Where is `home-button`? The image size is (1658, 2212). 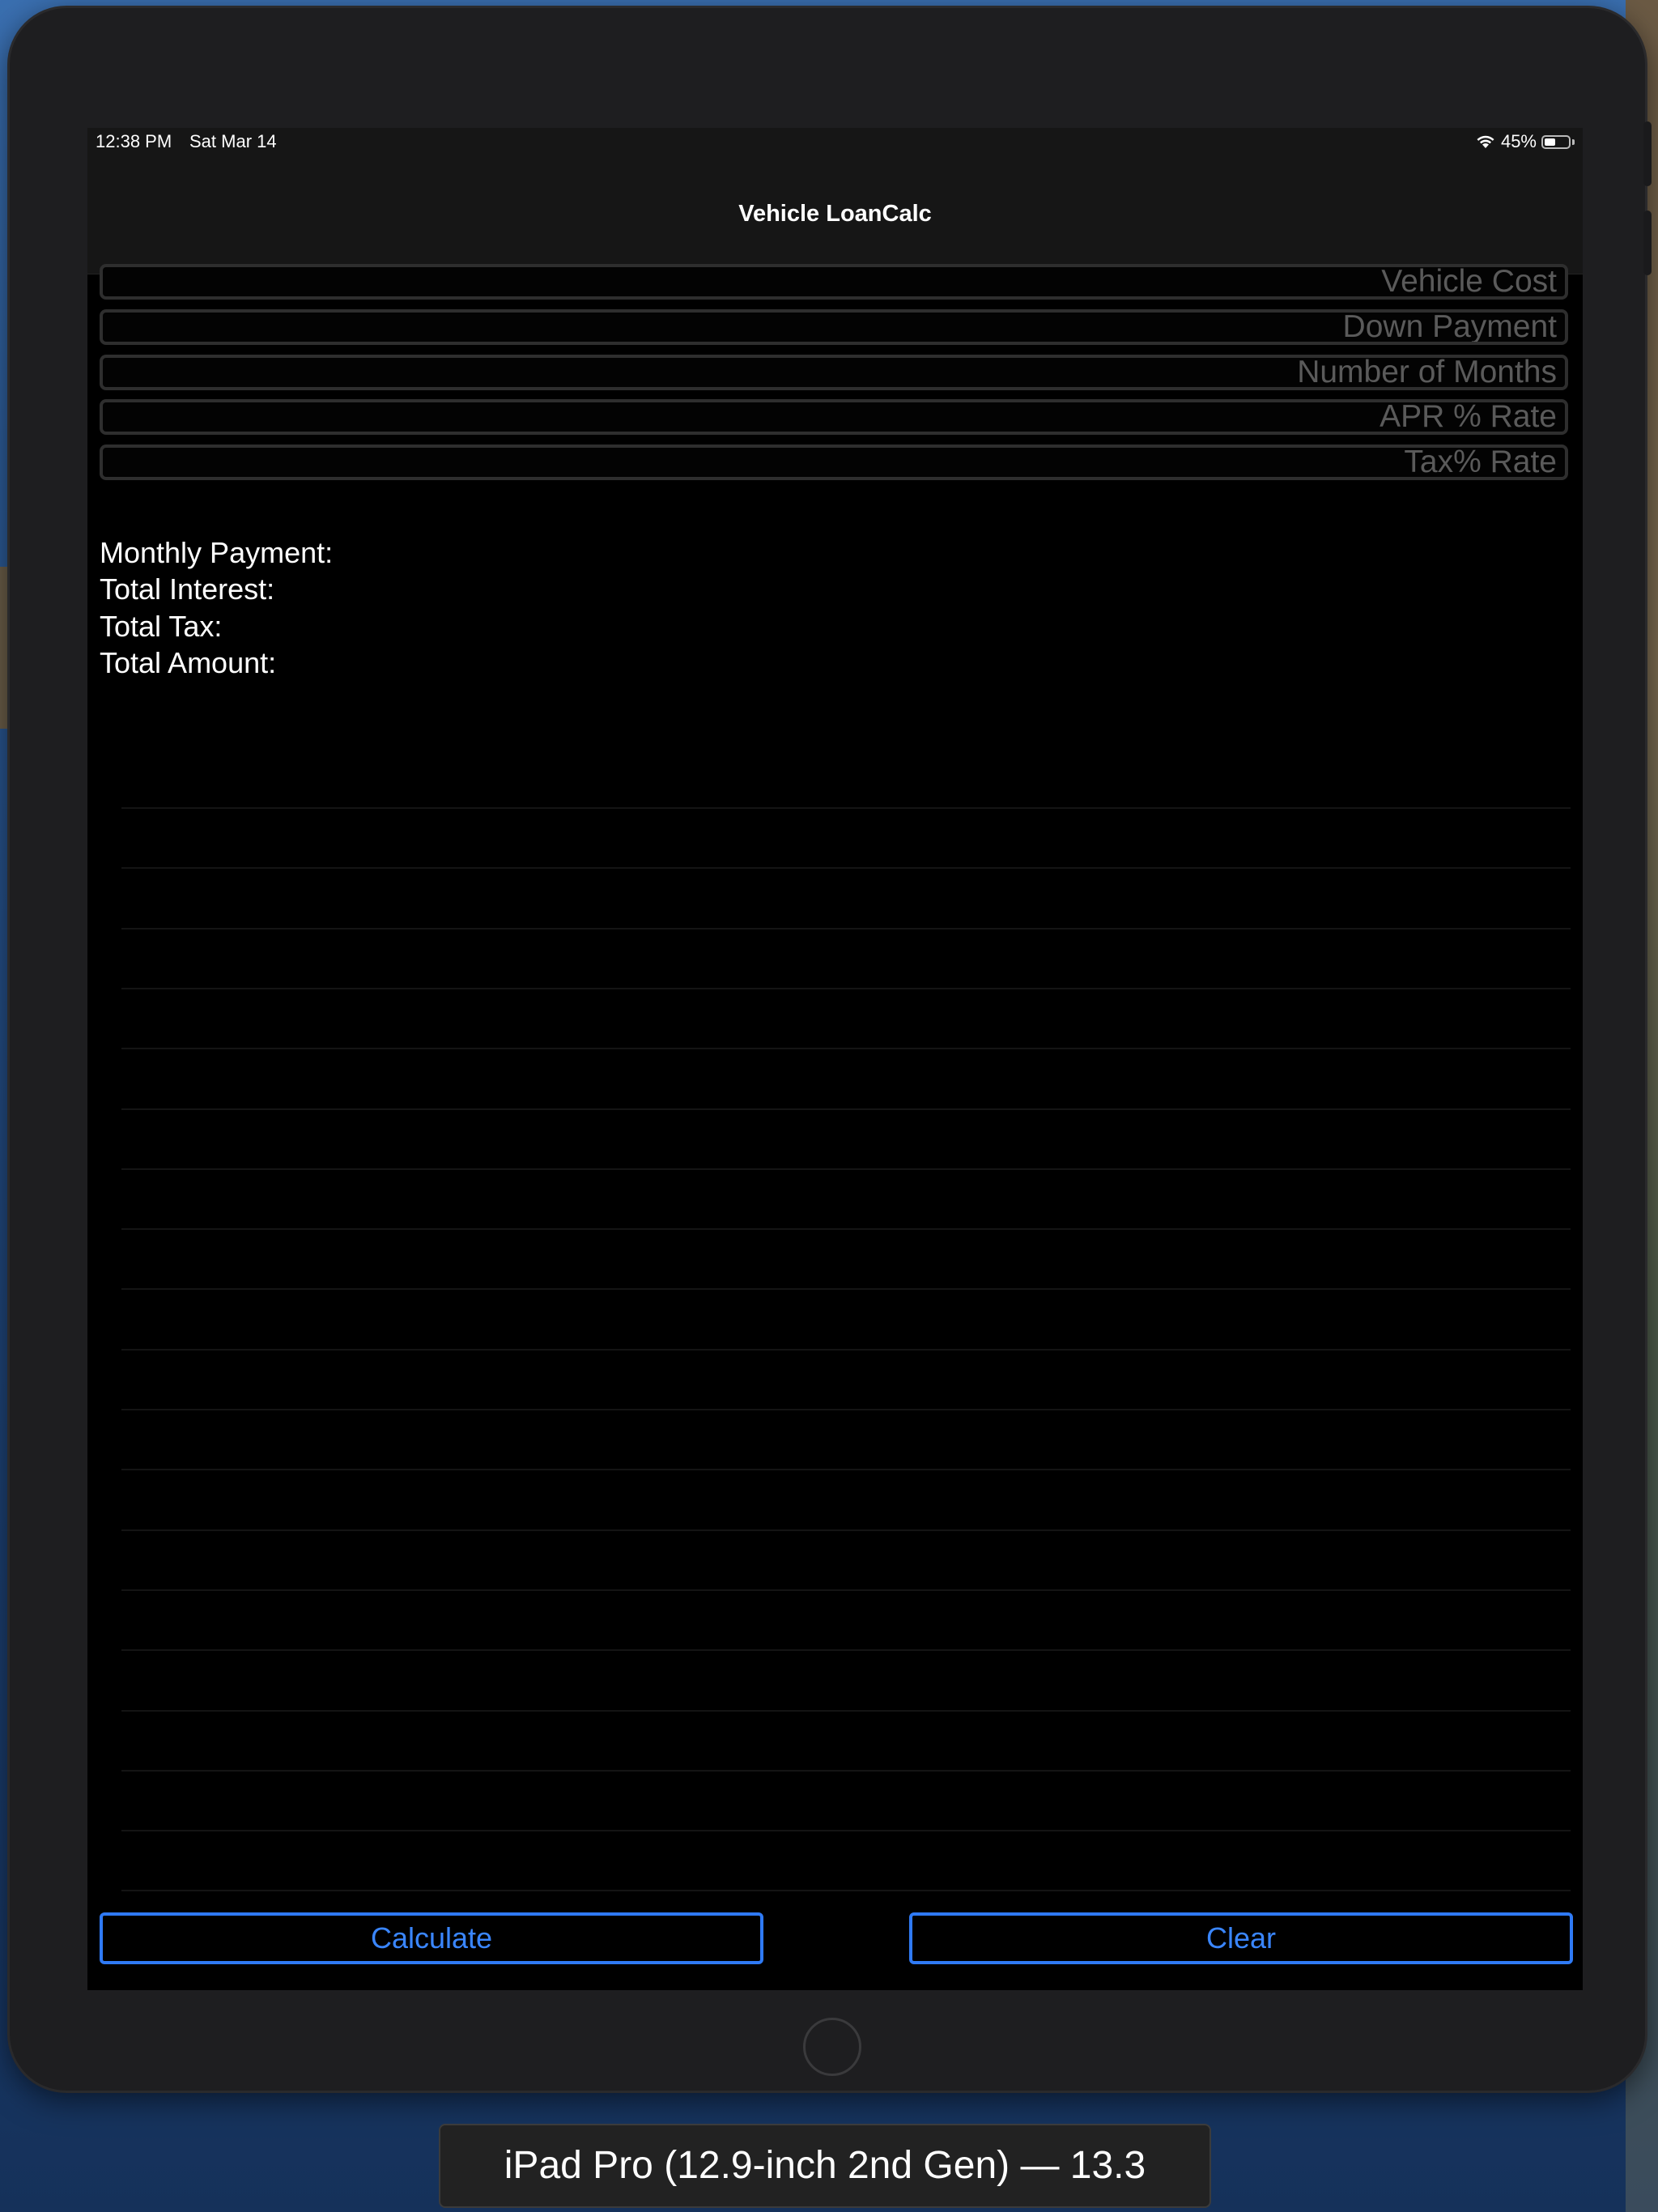 home-button is located at coordinates (832, 2047).